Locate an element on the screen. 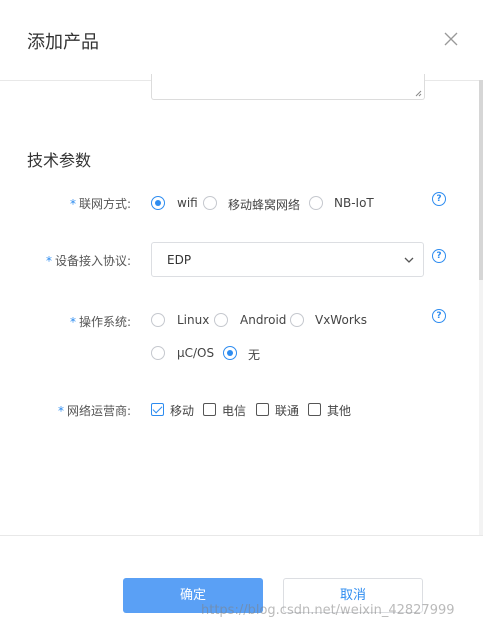  network-mode-label: * 联网方式: is located at coordinates (71, 203).